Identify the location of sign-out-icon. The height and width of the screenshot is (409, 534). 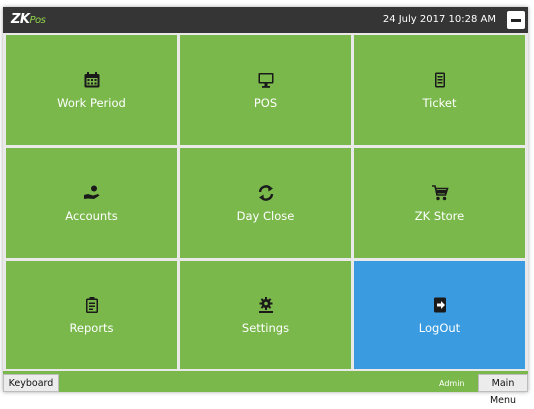
(439, 304).